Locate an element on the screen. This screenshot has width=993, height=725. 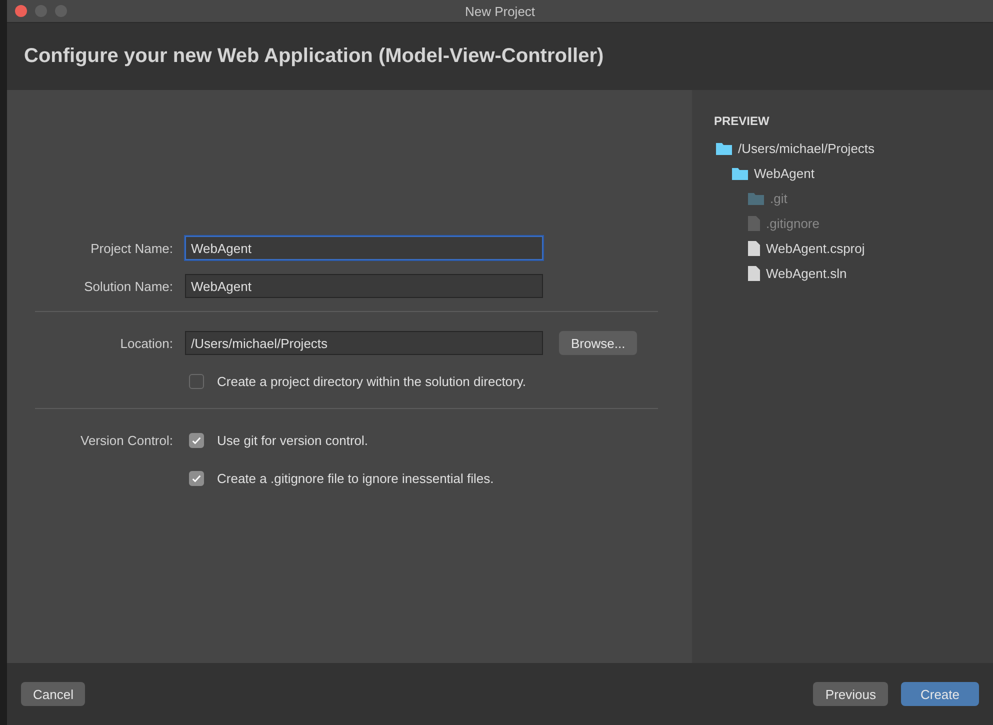
close-button is located at coordinates (21, 11).